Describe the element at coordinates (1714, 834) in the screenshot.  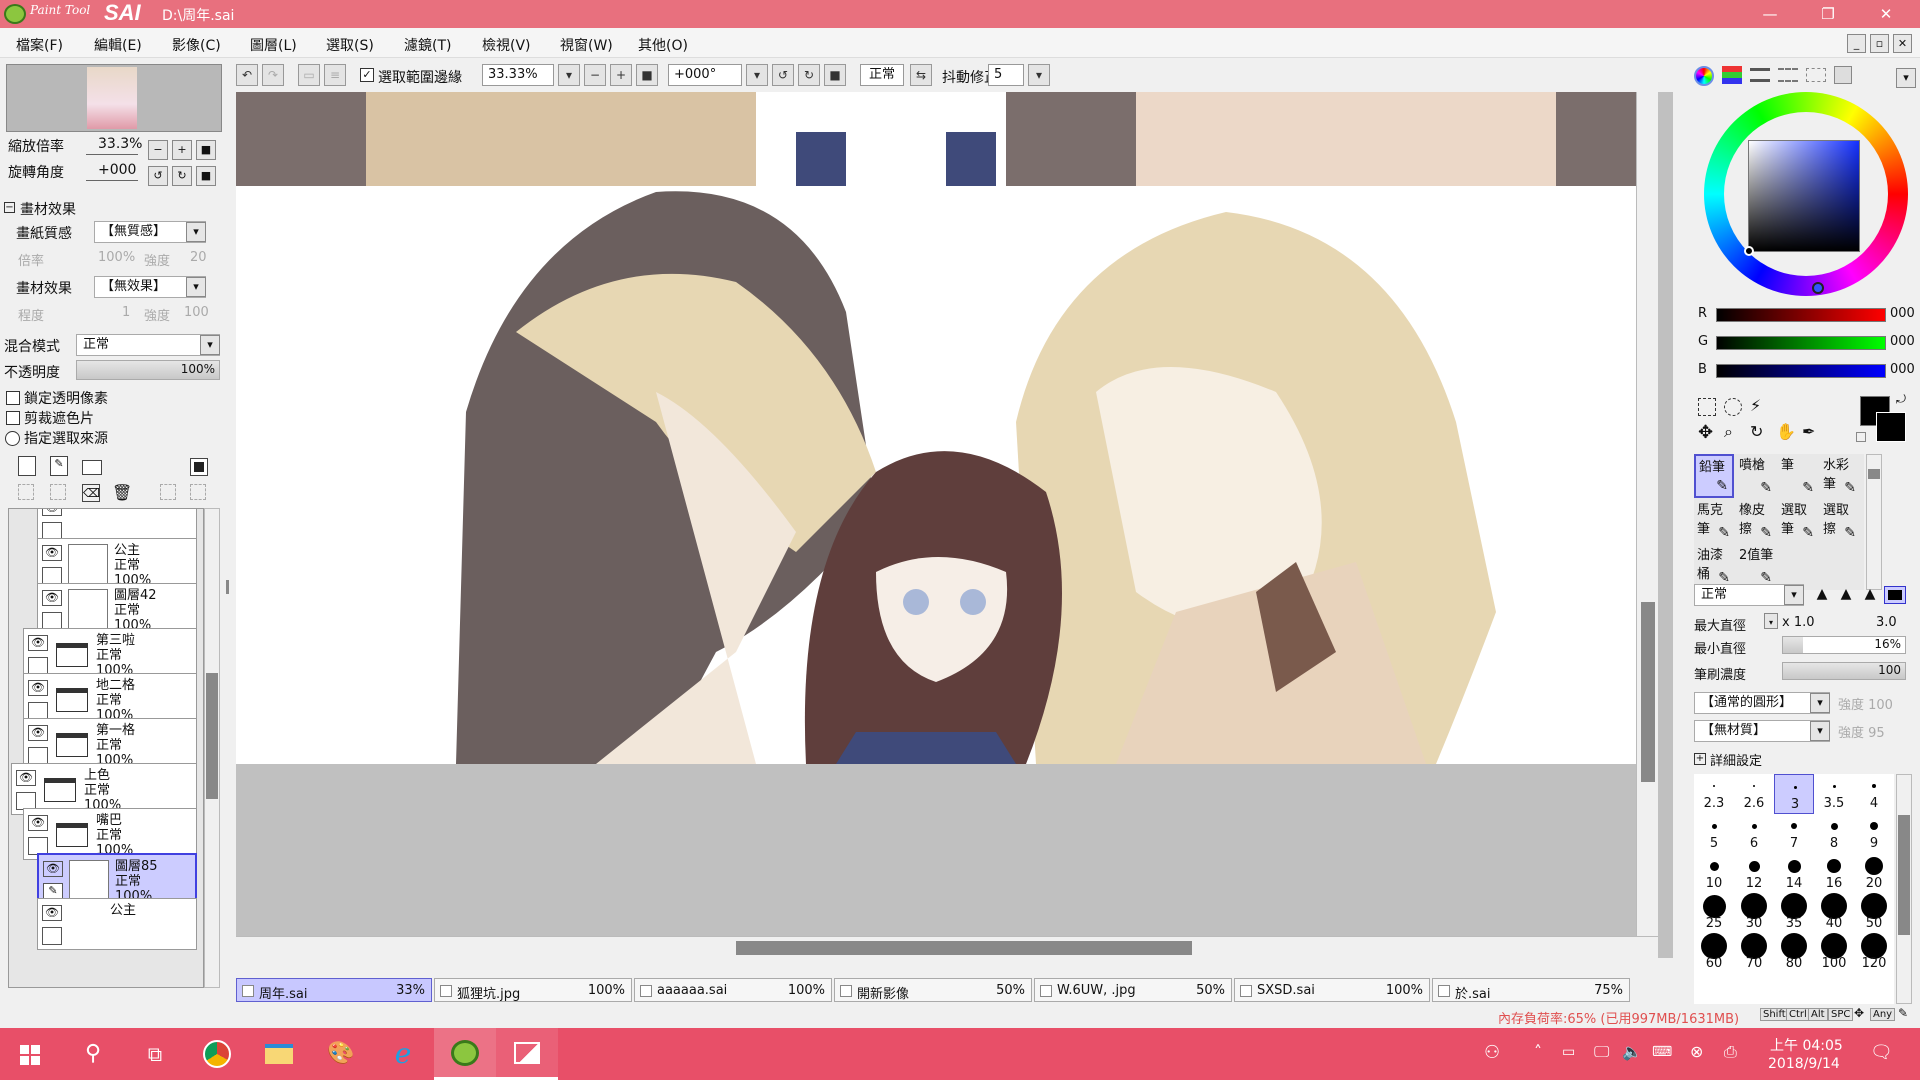
I see `brush-size-cell: 5` at that location.